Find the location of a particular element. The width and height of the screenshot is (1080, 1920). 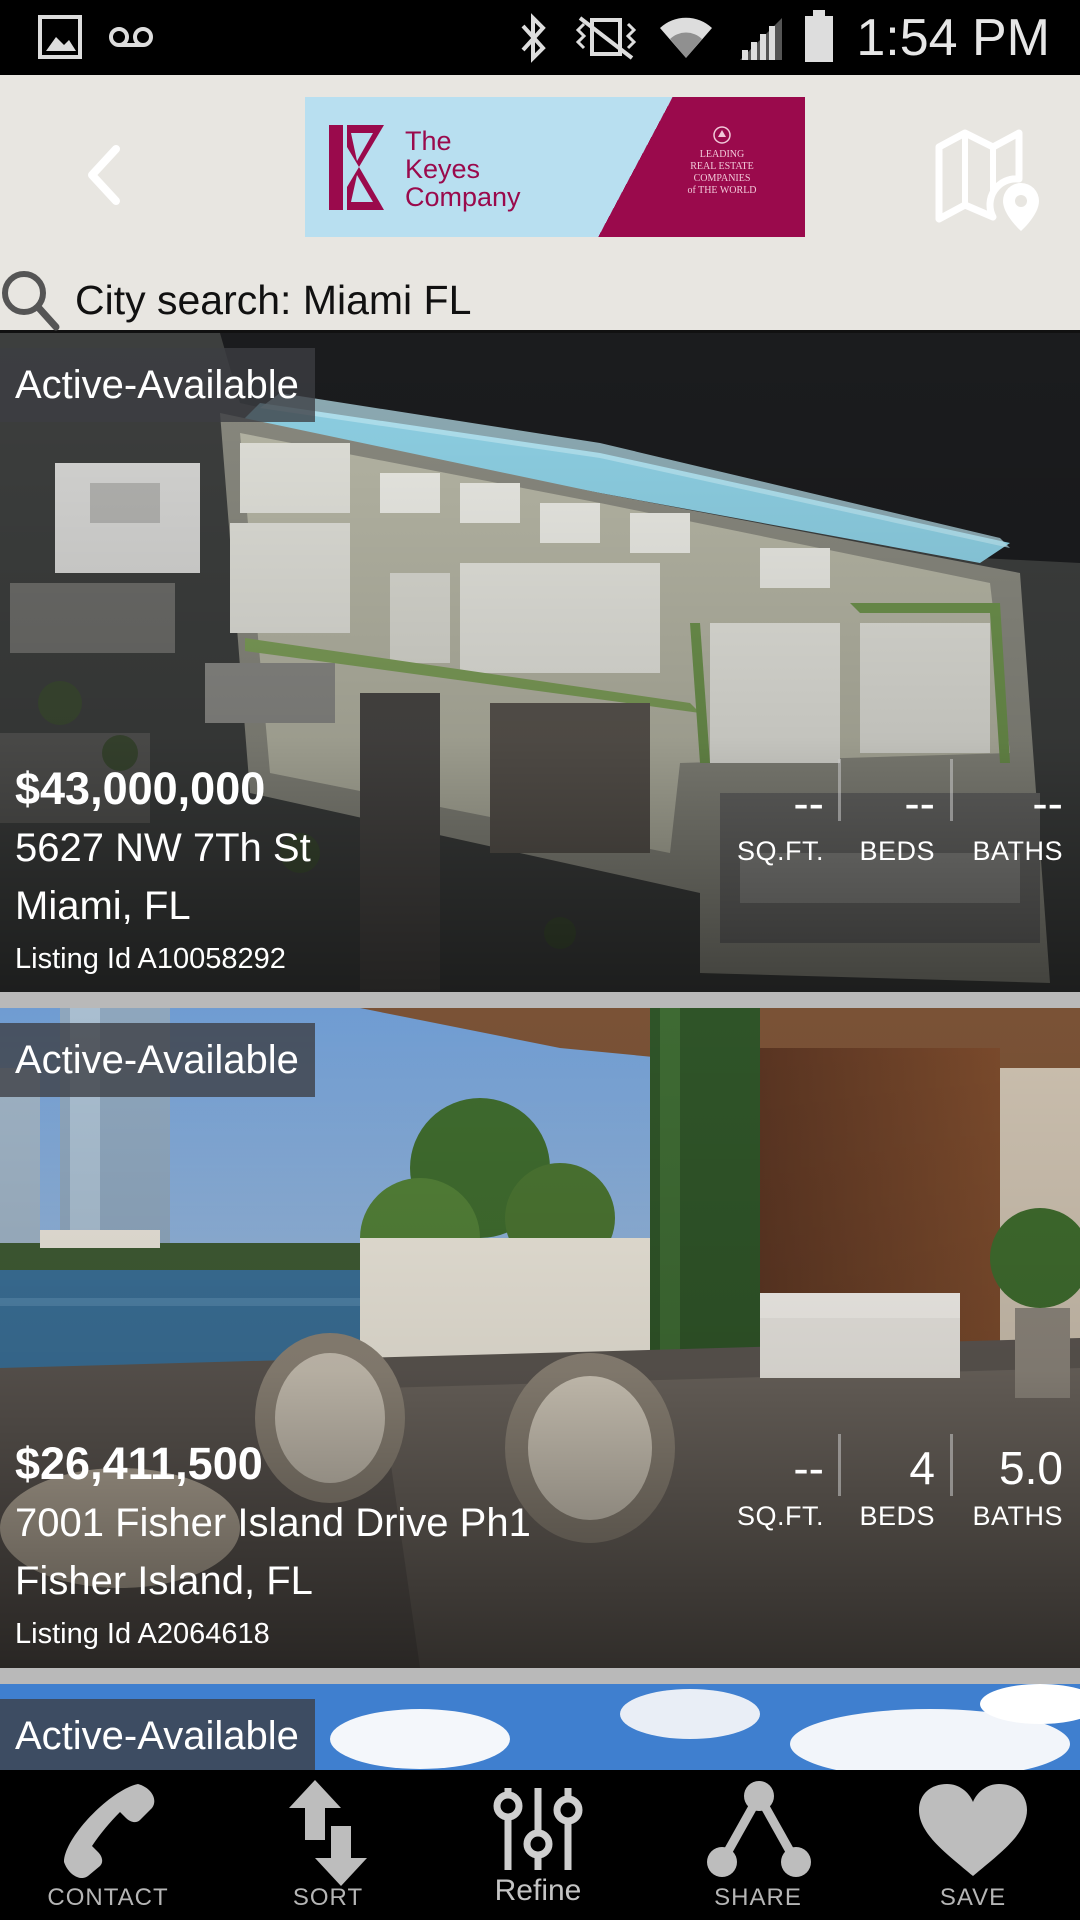

sort-arrows-icon is located at coordinates (328, 1833).